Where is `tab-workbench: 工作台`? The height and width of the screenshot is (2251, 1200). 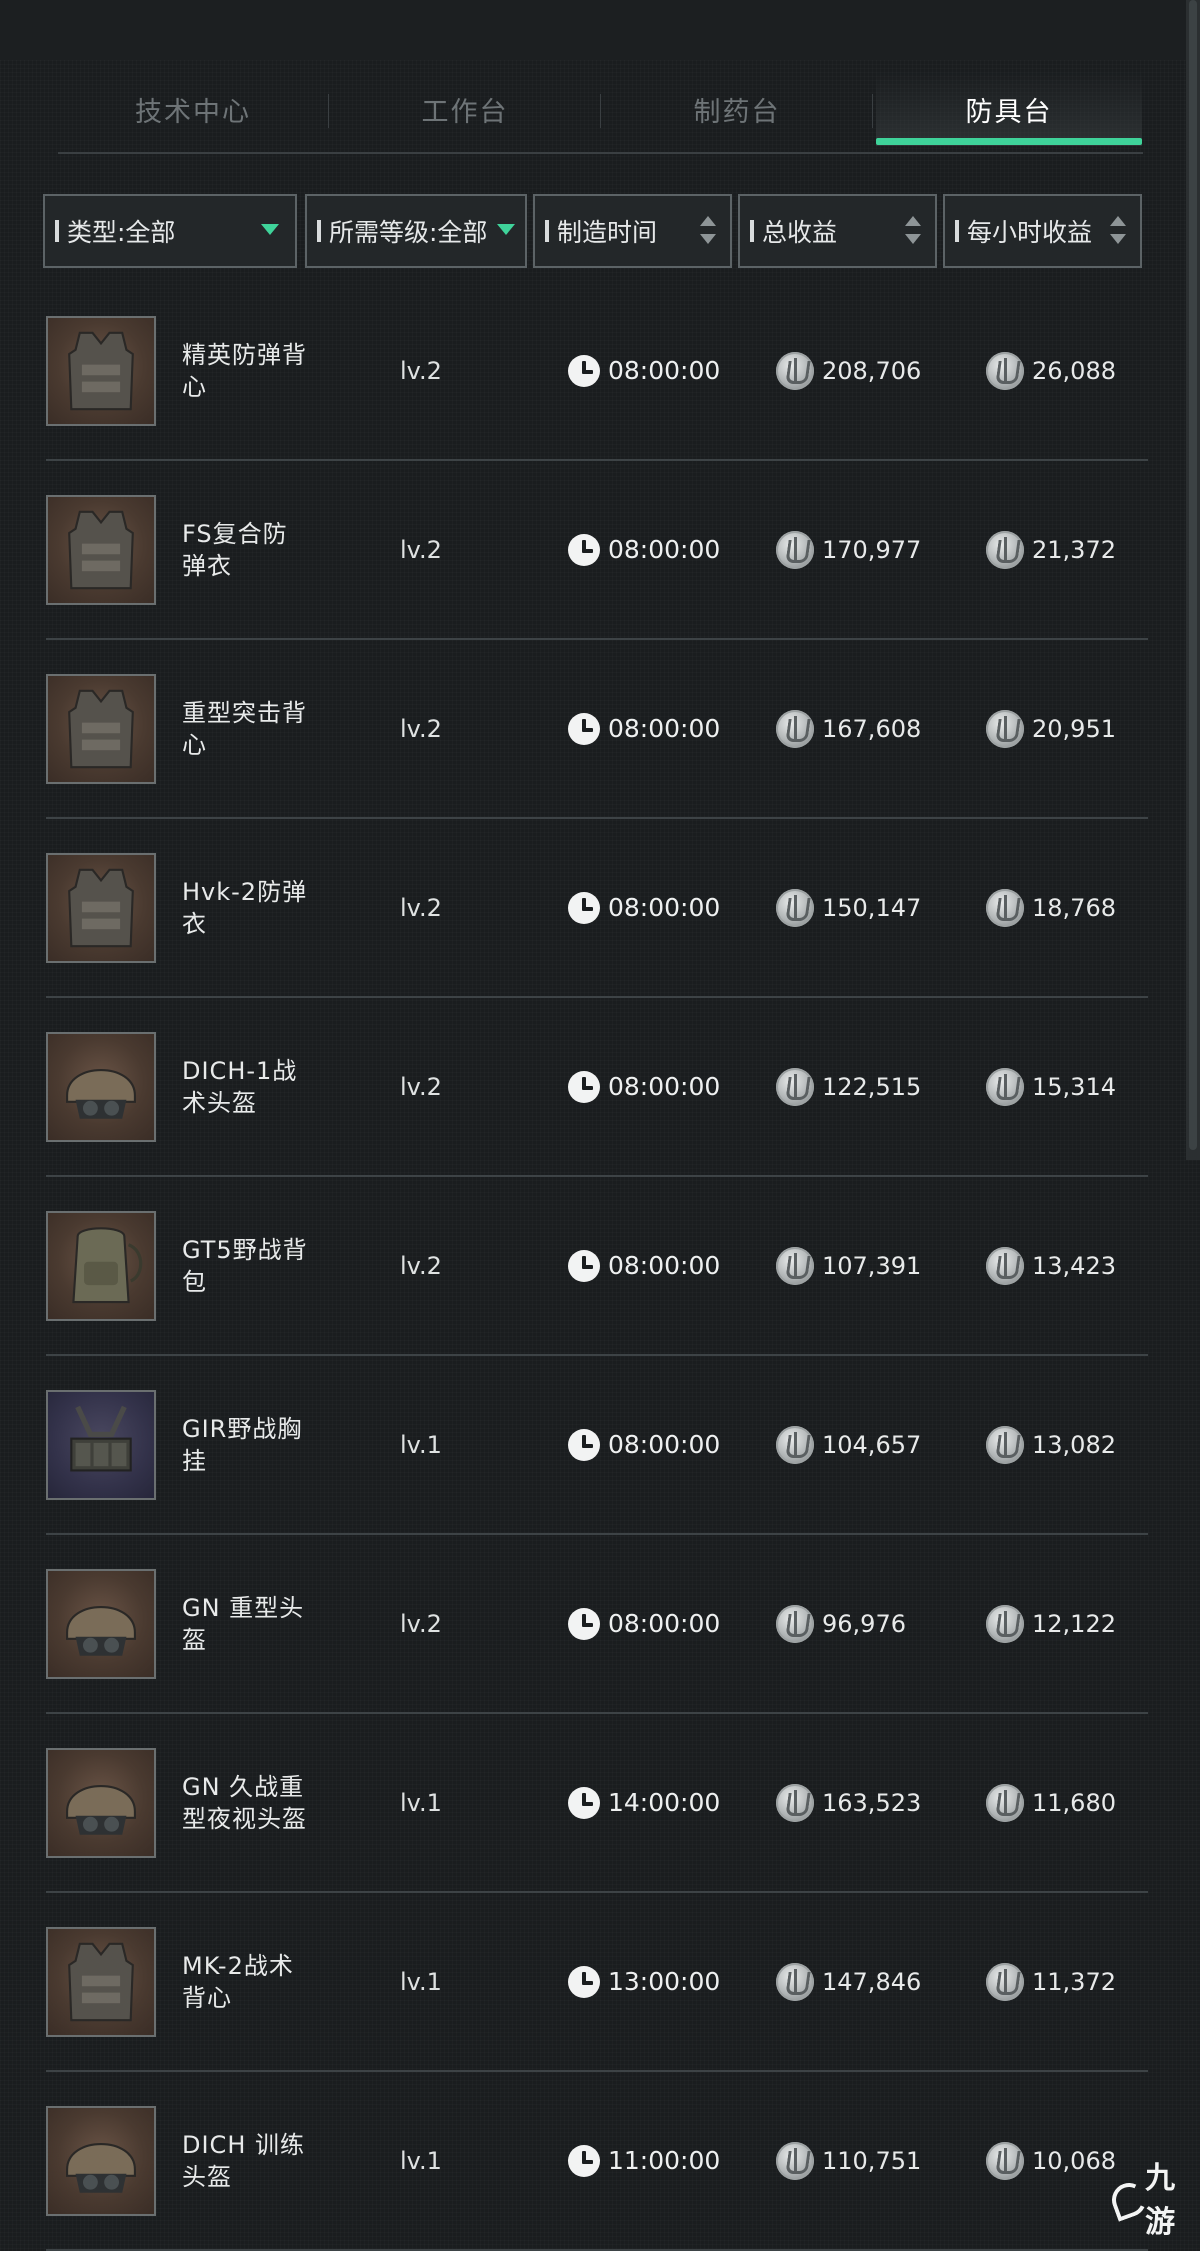
tab-workbench: 工作台 is located at coordinates (465, 109).